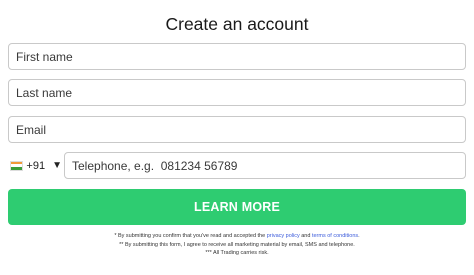 The image size is (474, 275). What do you see at coordinates (283, 236) in the screenshot?
I see `privacy-policy-link: privacy policy` at bounding box center [283, 236].